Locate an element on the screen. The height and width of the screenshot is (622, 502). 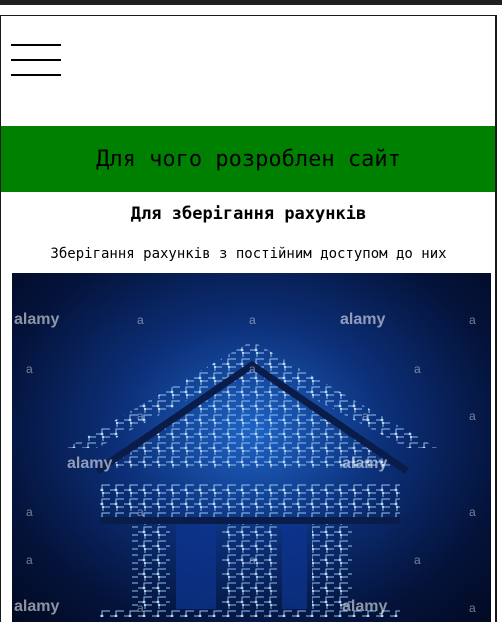
banner-title: Для чого розроблен сайт is located at coordinates (248, 159).